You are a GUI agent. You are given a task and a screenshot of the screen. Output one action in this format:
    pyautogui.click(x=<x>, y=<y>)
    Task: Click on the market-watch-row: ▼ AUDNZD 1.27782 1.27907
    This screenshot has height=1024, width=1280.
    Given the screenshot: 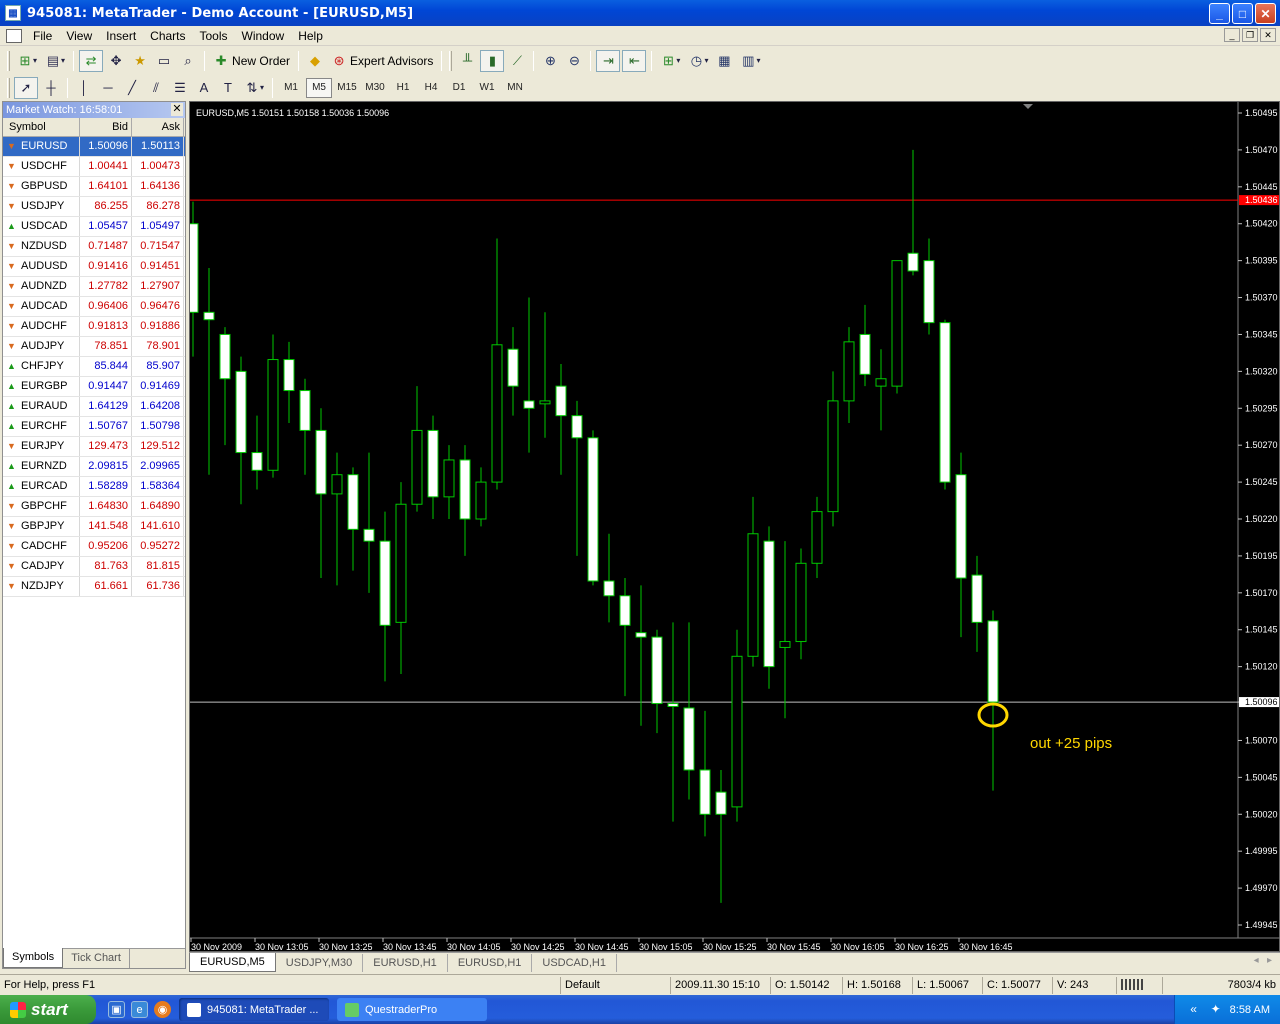 What is the action you would take?
    pyautogui.click(x=94, y=287)
    